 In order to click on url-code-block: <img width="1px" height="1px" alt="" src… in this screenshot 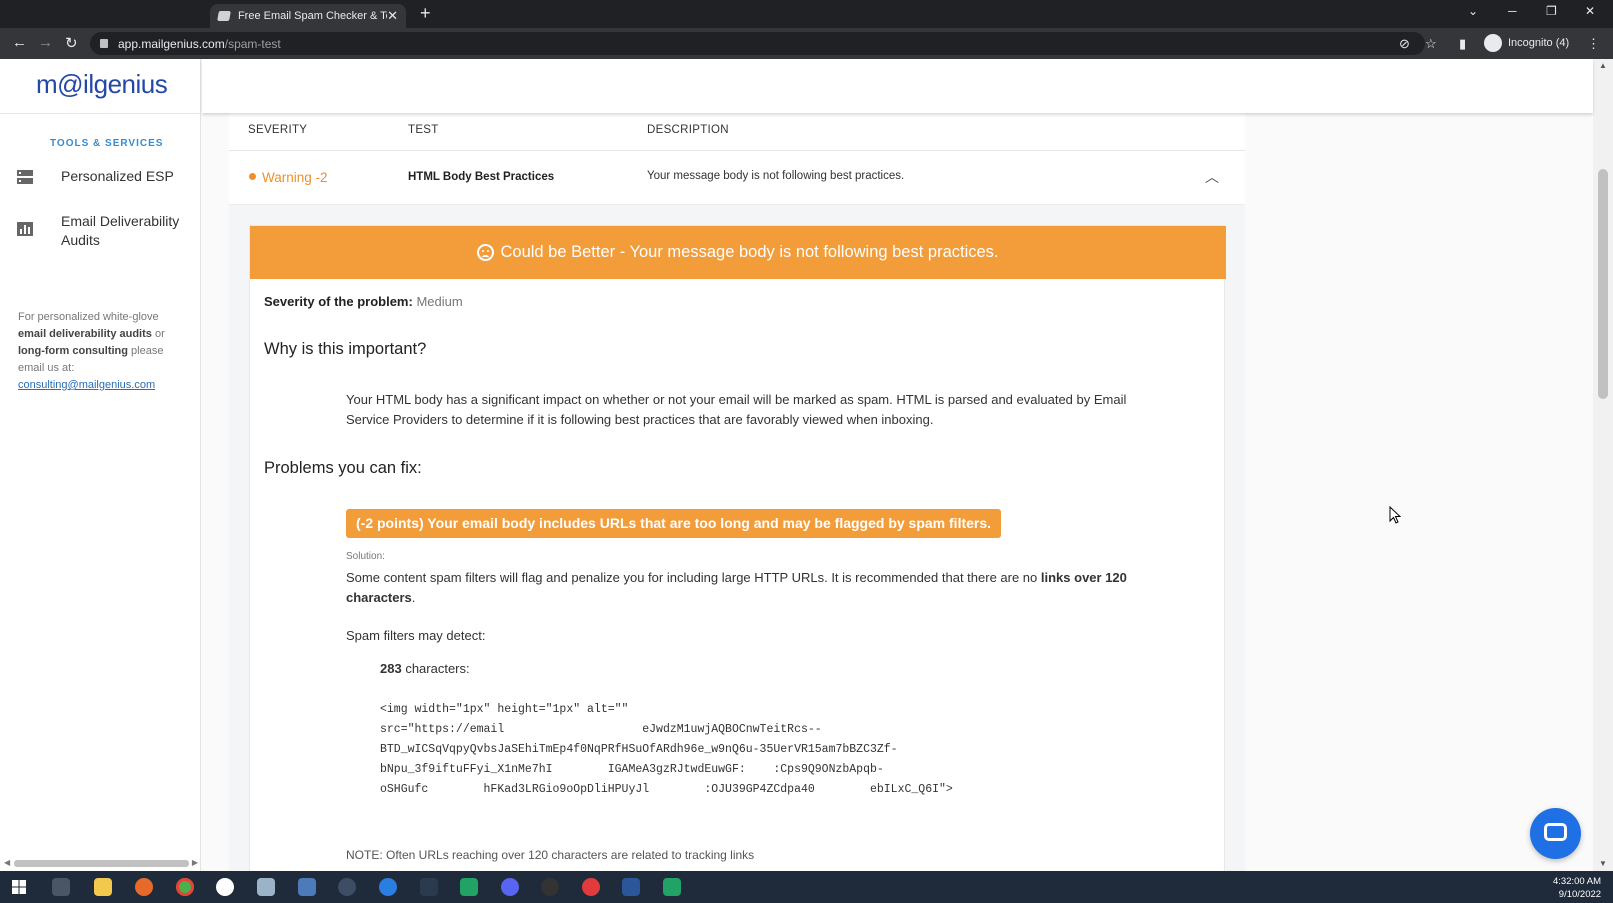, I will do `click(666, 749)`.